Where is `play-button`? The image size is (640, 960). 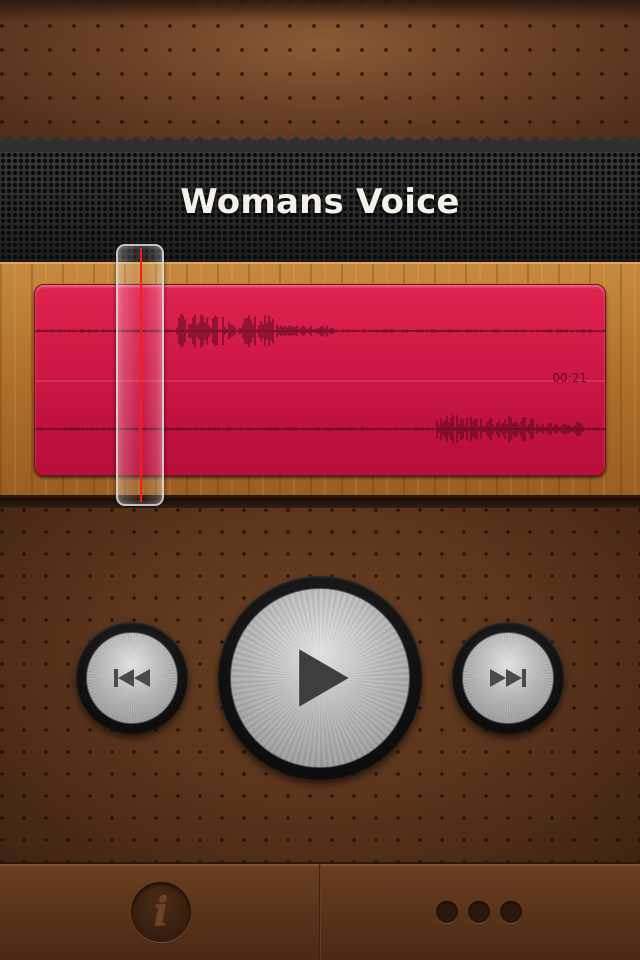 play-button is located at coordinates (320, 678).